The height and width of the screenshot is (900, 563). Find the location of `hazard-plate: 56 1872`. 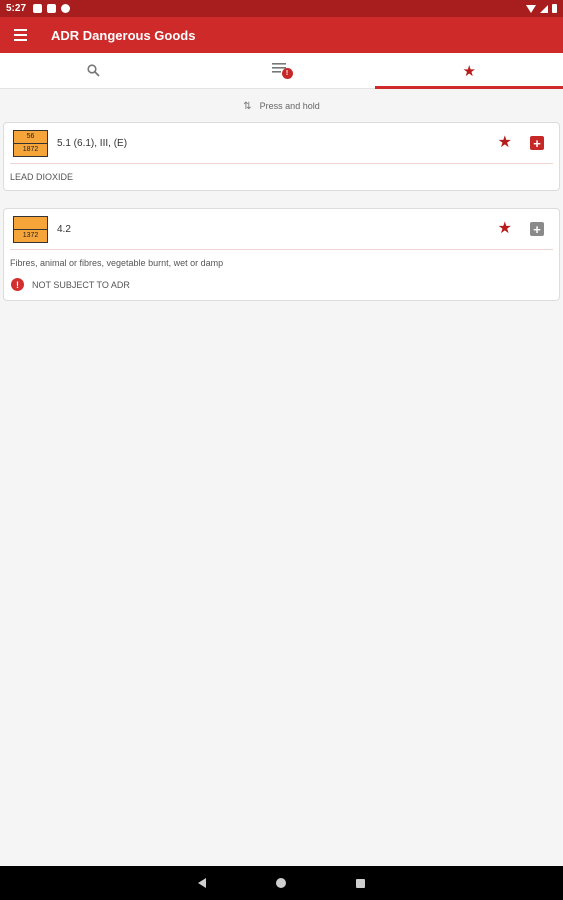

hazard-plate: 56 1872 is located at coordinates (30, 143).